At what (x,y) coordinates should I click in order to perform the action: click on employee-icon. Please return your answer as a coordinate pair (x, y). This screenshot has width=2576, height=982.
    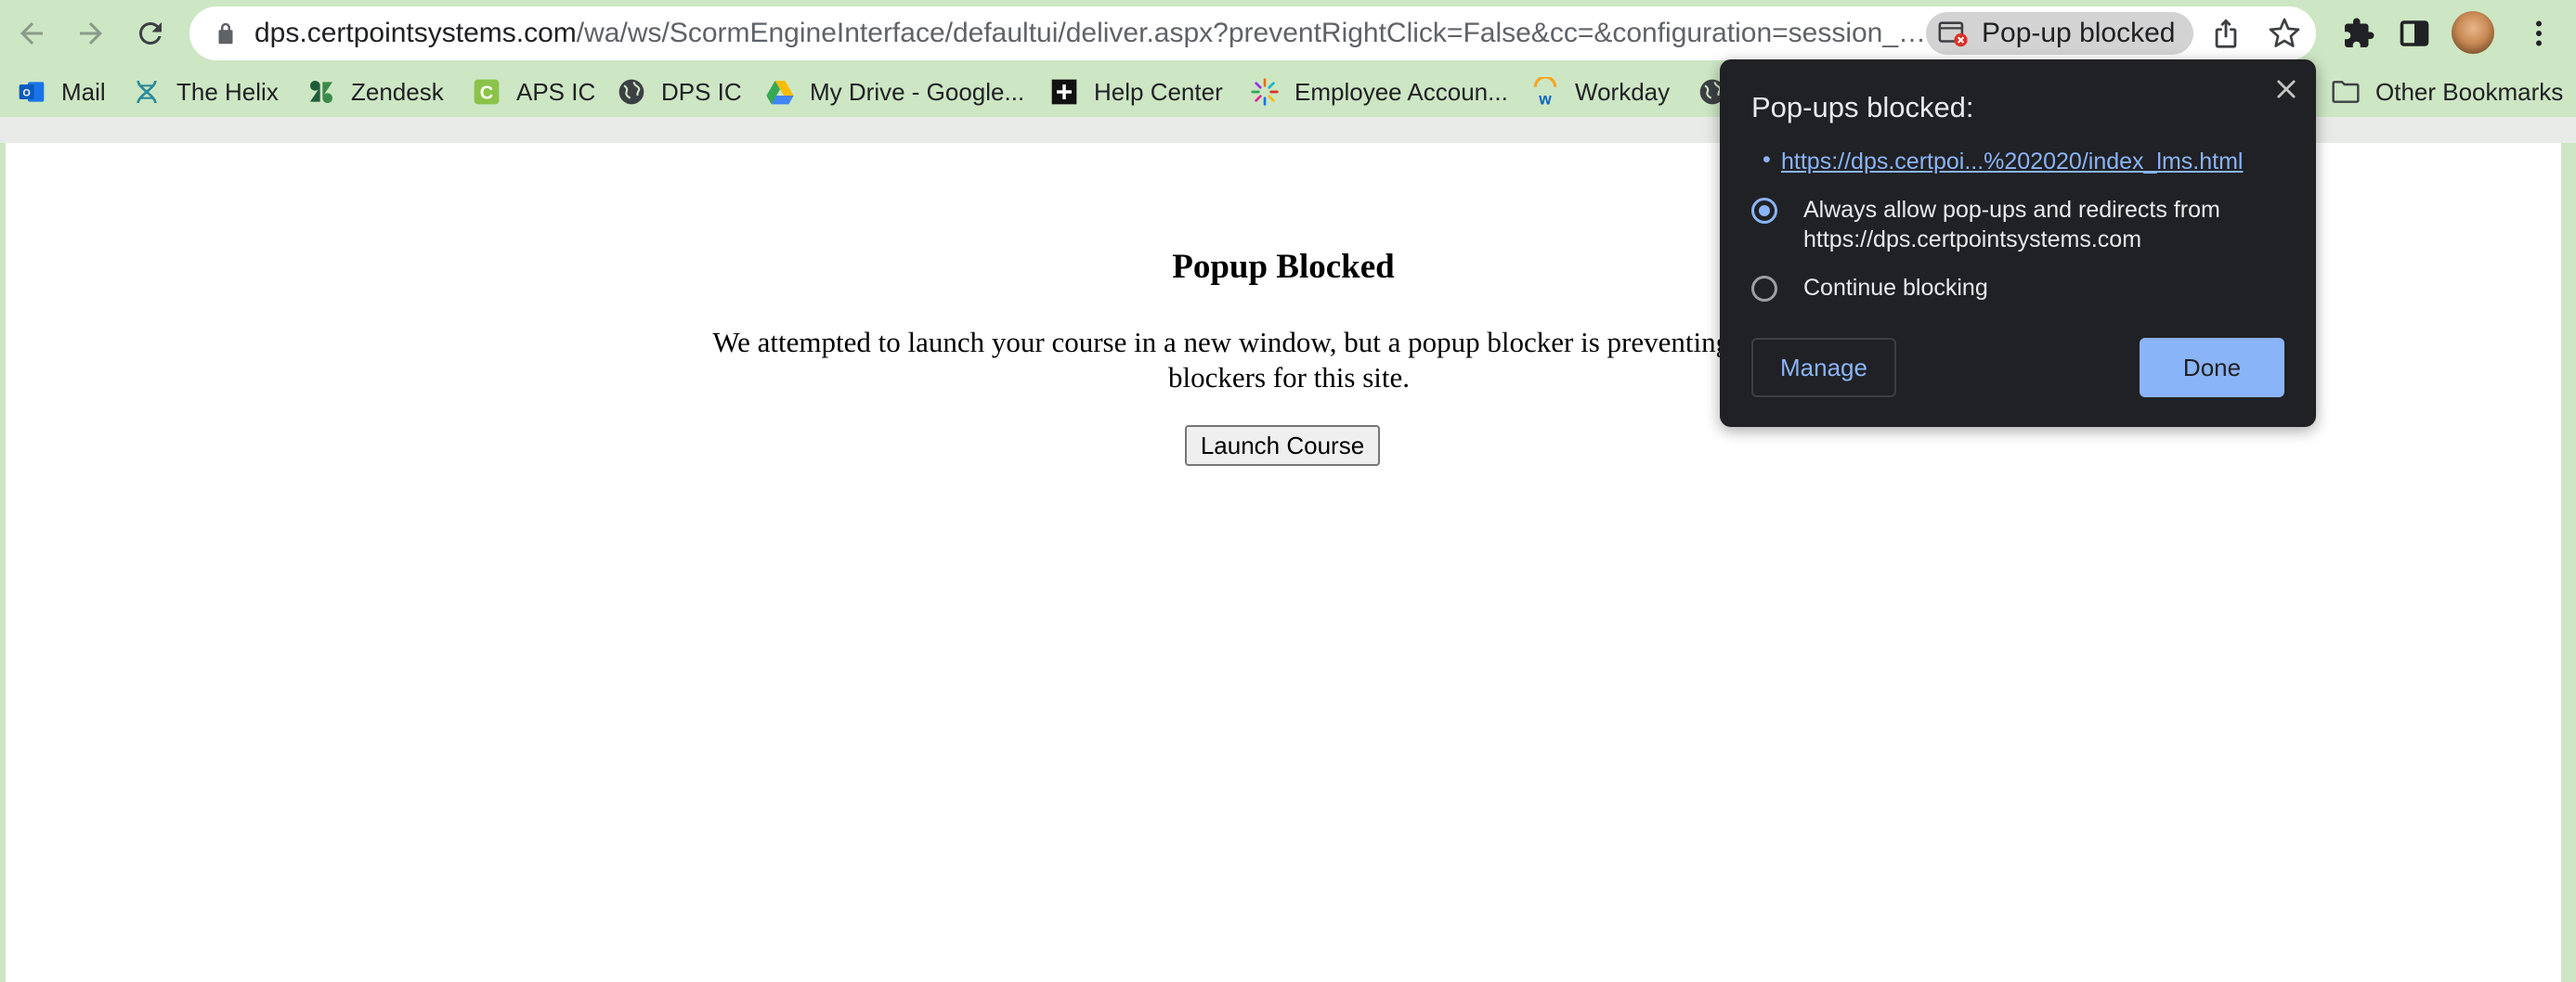
    Looking at the image, I should click on (1265, 92).